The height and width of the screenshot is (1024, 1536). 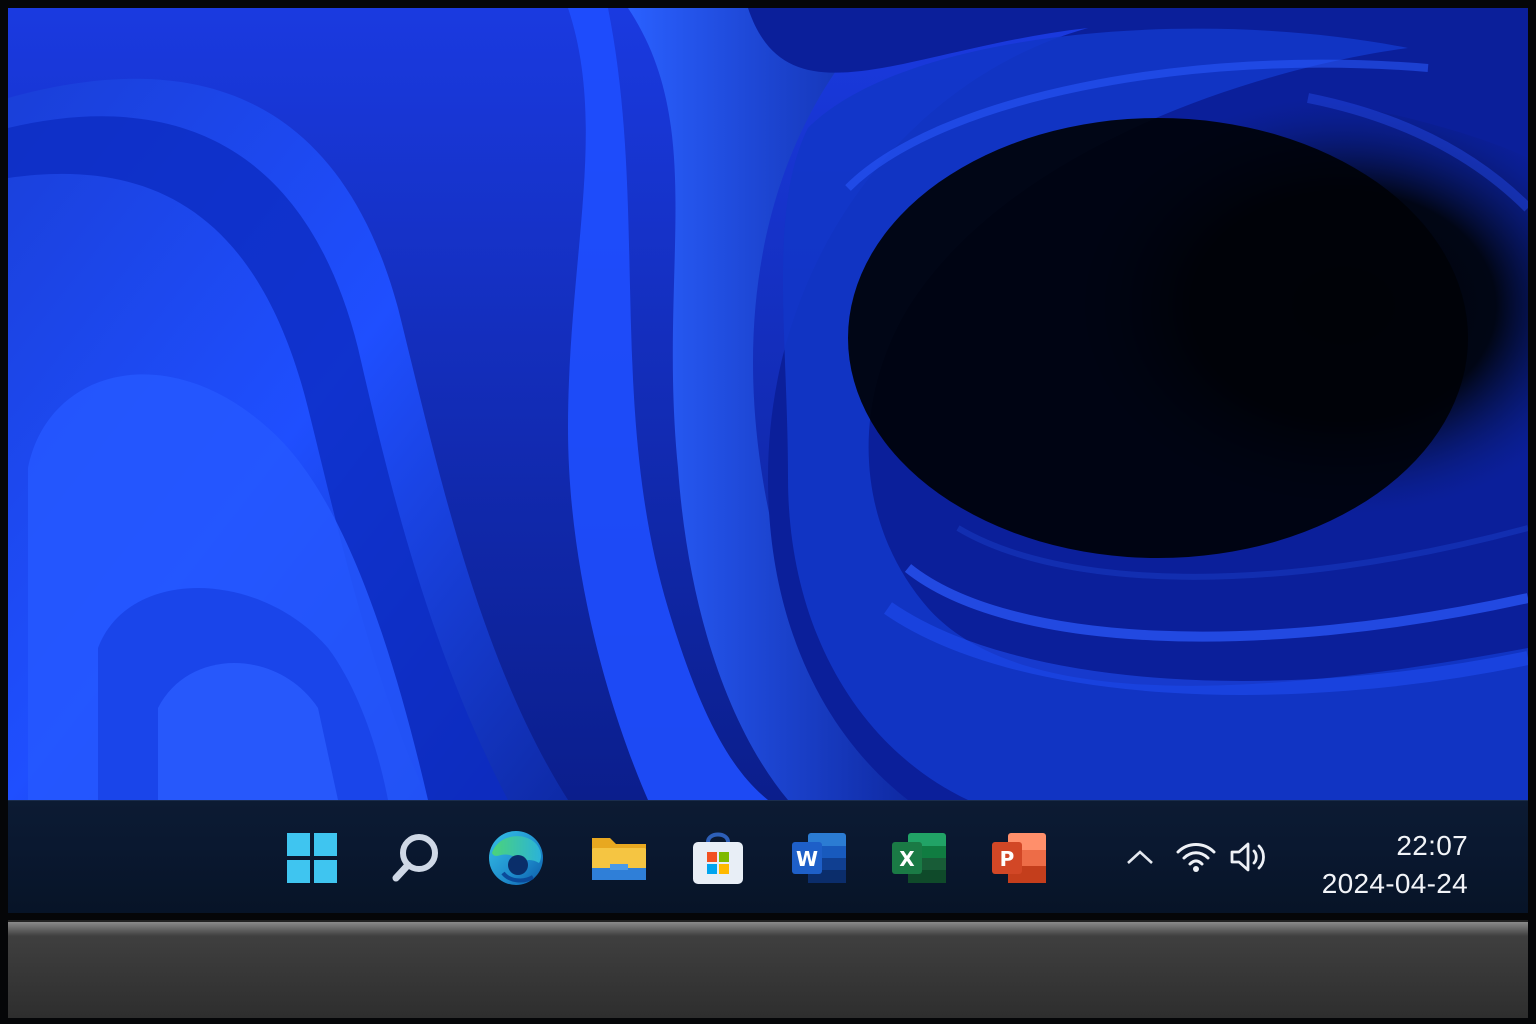 I want to click on chevron-up-icon, so click(x=1140, y=857).